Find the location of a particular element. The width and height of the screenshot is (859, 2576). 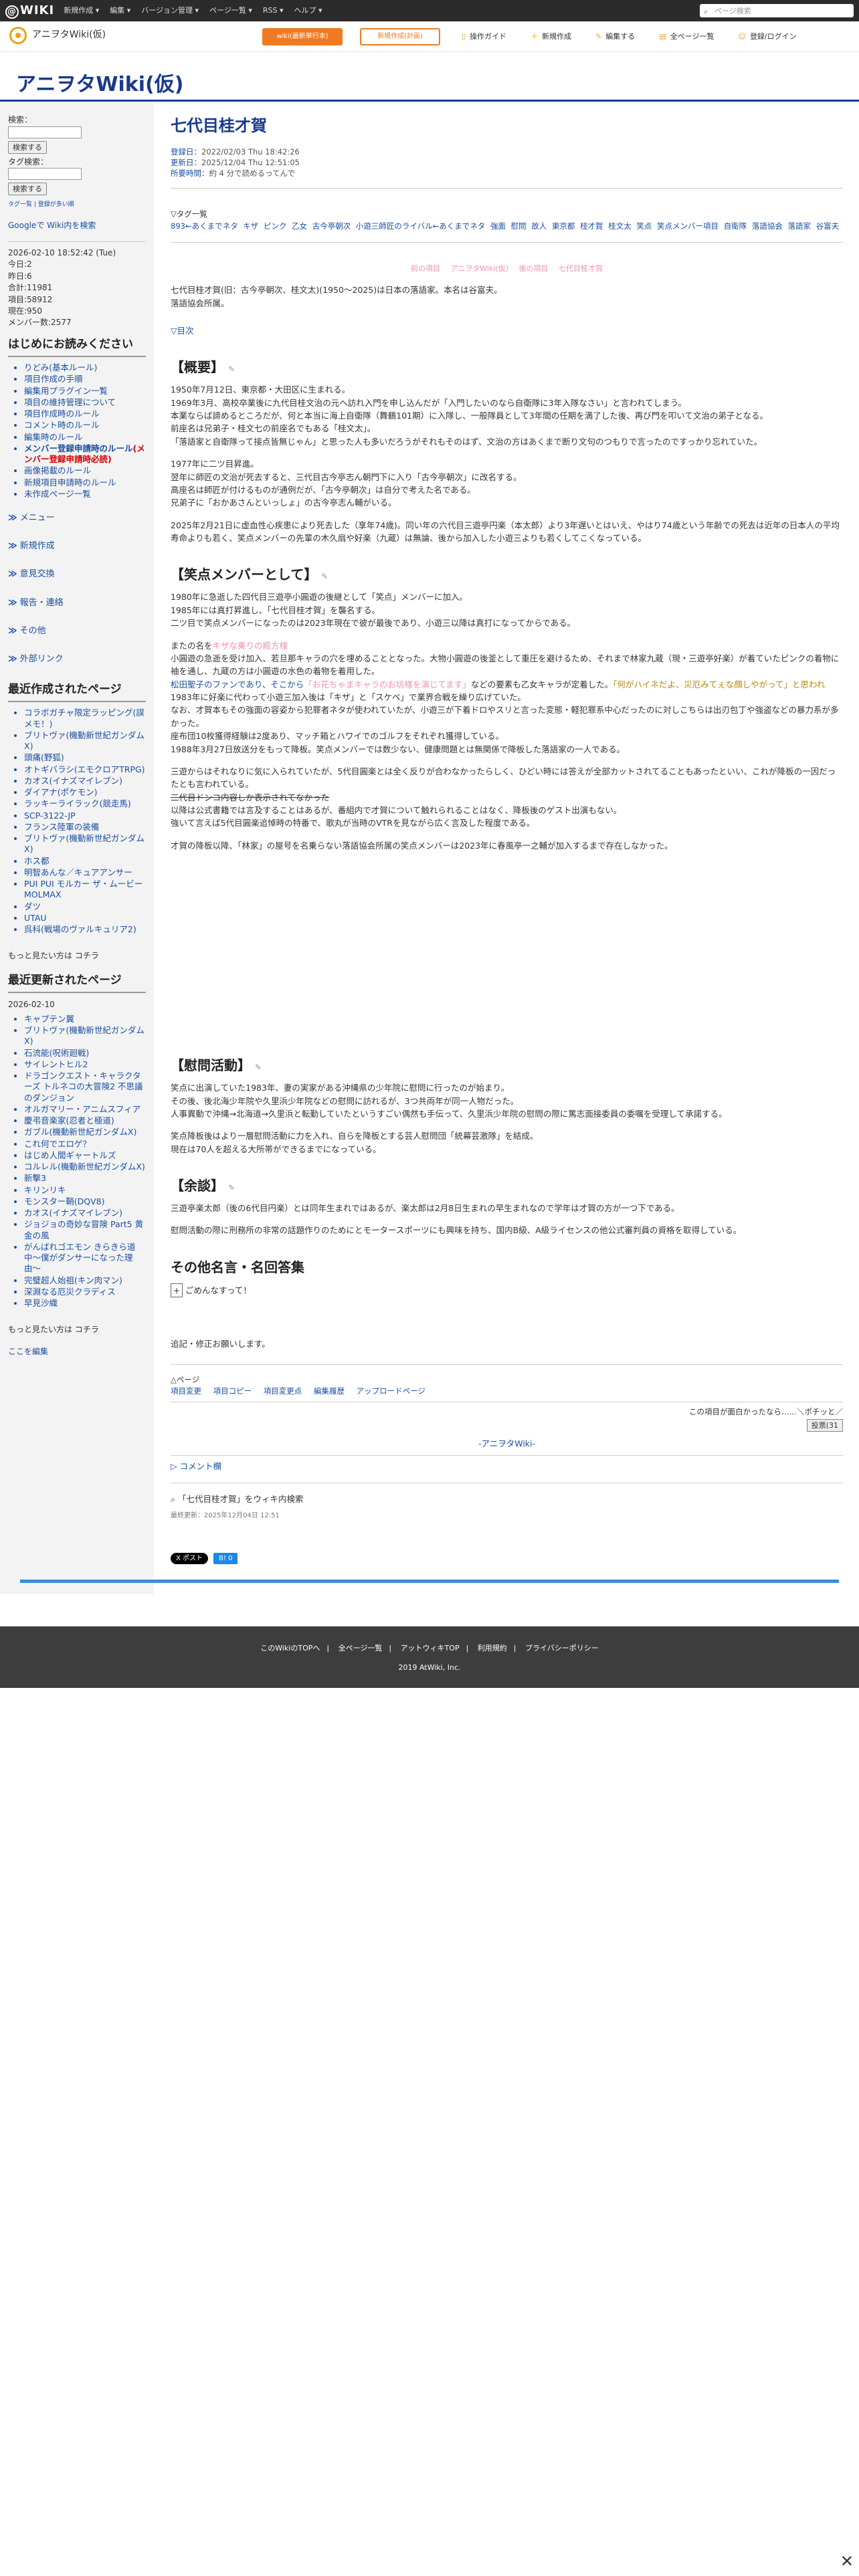

plus-icon: + is located at coordinates (177, 1290).